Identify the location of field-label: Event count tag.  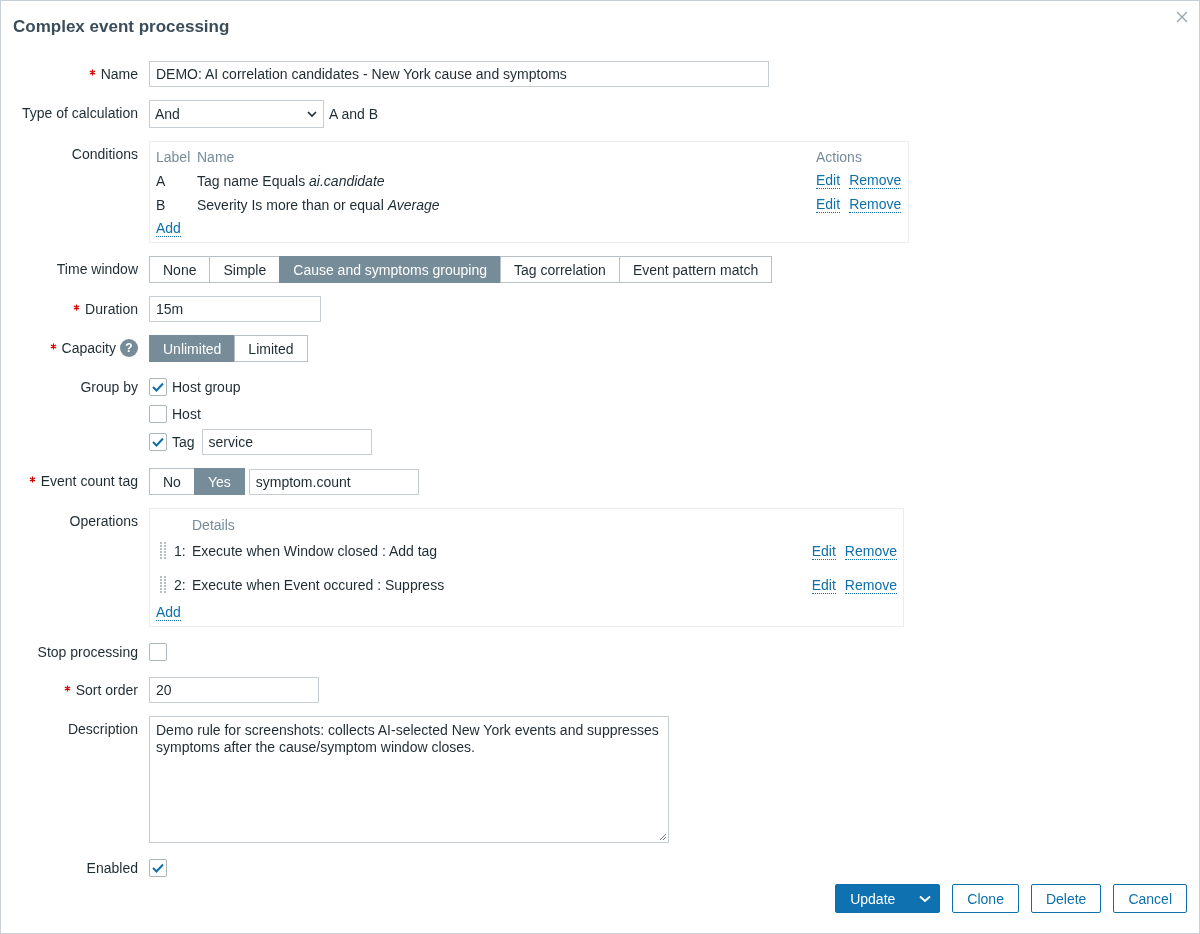
(89, 481).